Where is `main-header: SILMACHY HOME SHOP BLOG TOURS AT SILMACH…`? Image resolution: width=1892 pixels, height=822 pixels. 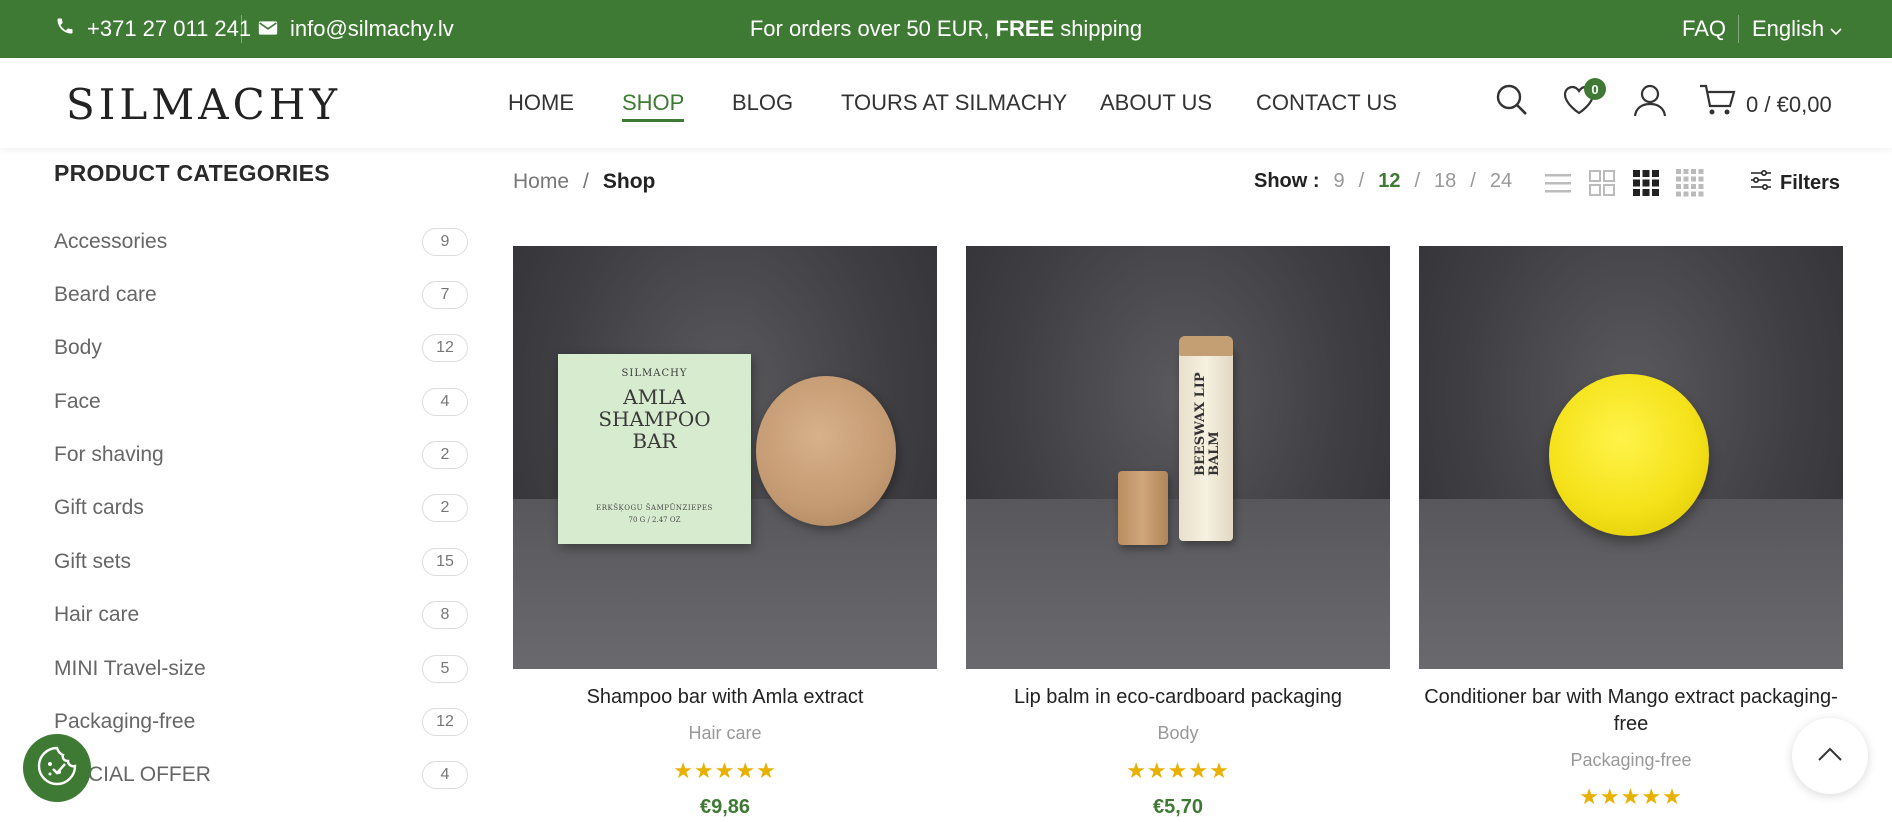
main-header: SILMACHY HOME SHOP BLOG TOURS AT SILMACH… is located at coordinates (946, 103).